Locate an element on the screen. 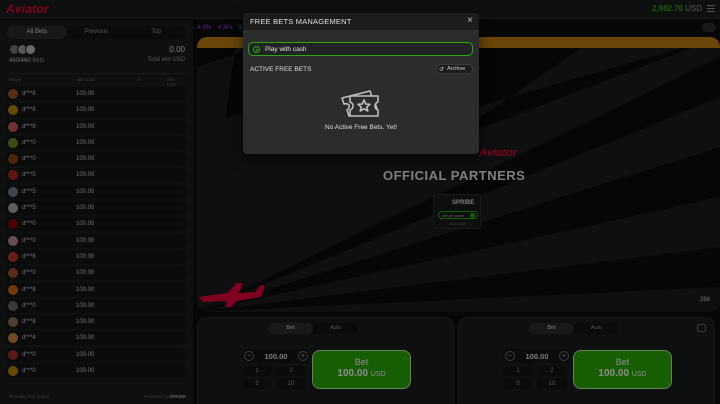 This screenshot has height=404, width=720. history-icon: ↺ is located at coordinates (442, 70).